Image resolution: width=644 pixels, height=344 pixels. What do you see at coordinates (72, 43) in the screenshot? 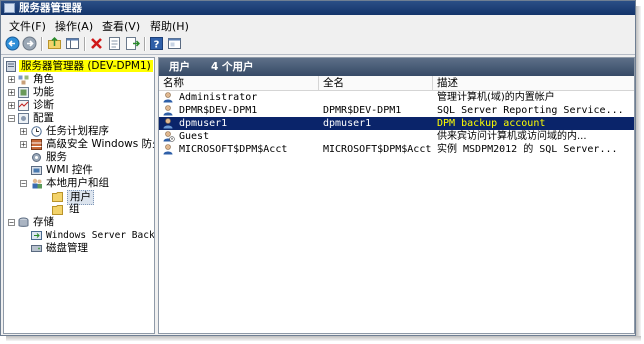
I see `show-hide-tree-icon` at bounding box center [72, 43].